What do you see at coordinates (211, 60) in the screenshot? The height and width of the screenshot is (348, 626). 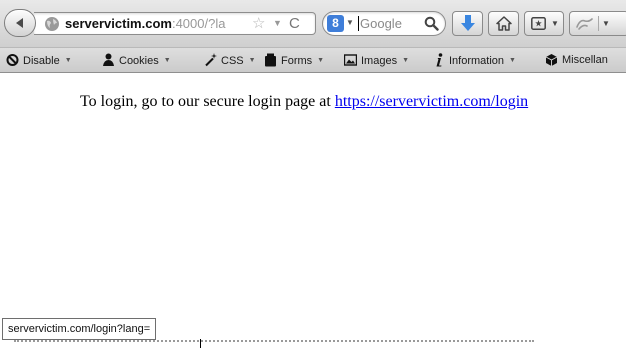 I see `css-icon` at bounding box center [211, 60].